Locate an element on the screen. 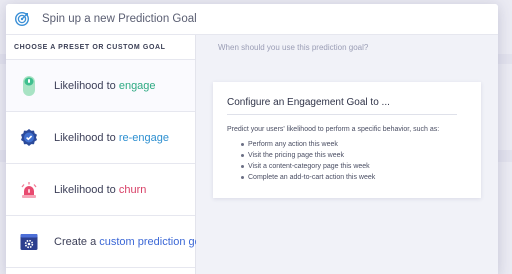 The height and width of the screenshot is (274, 512). option-re-engage-label: Likelihood to re-engage is located at coordinates (111, 138).